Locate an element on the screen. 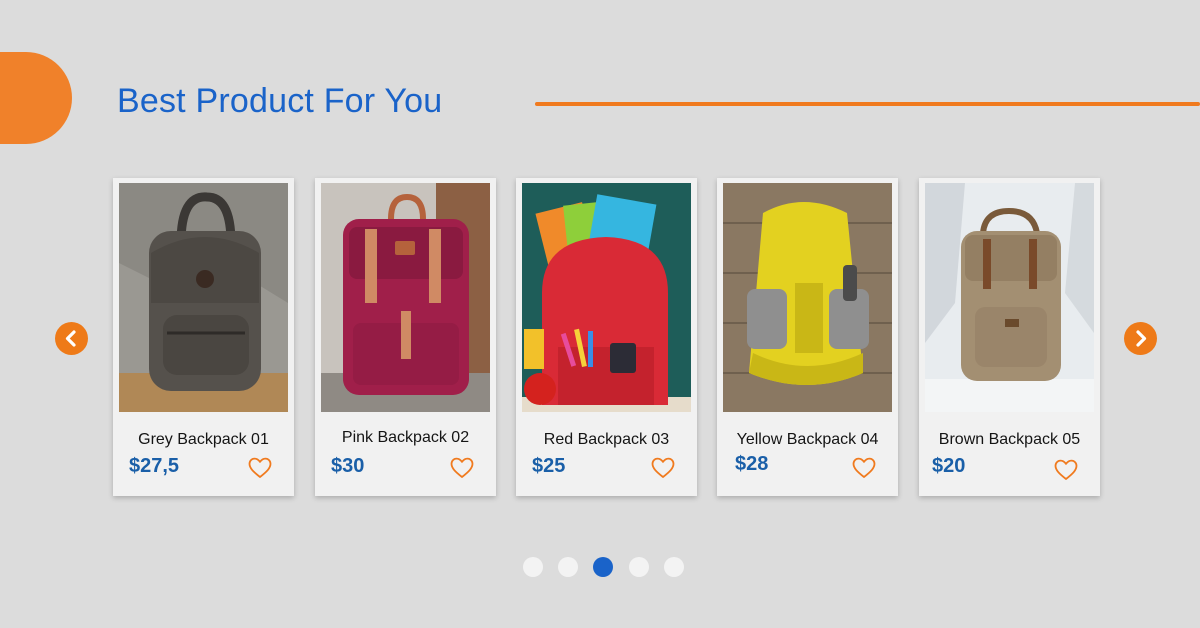 The height and width of the screenshot is (628, 1200). chevron-right-icon is located at coordinates (1141, 338).